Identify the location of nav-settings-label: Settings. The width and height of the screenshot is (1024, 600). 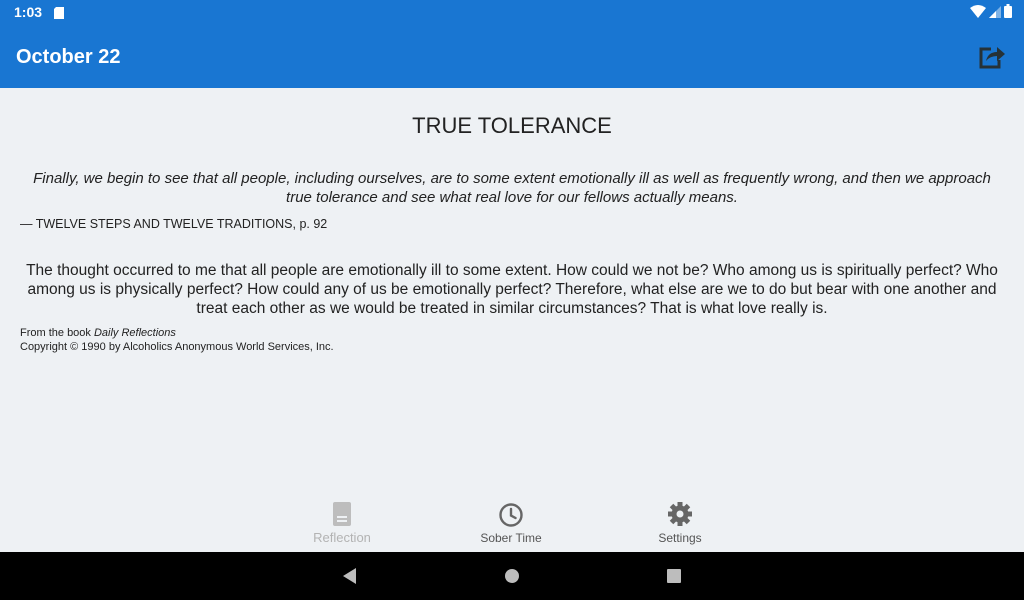
(680, 538).